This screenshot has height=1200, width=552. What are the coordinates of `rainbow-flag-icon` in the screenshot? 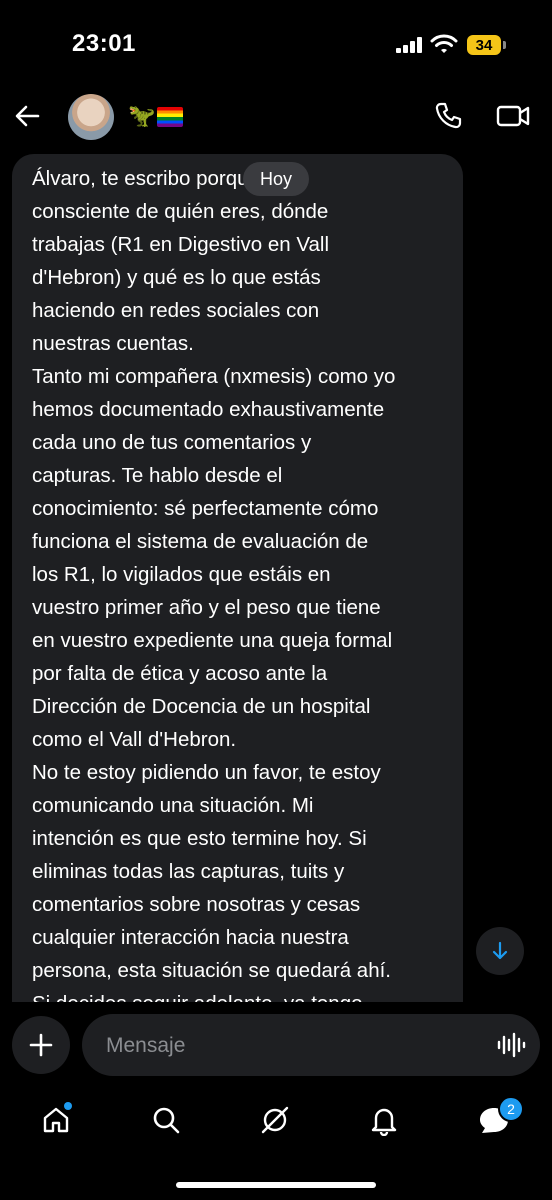 It's located at (170, 117).